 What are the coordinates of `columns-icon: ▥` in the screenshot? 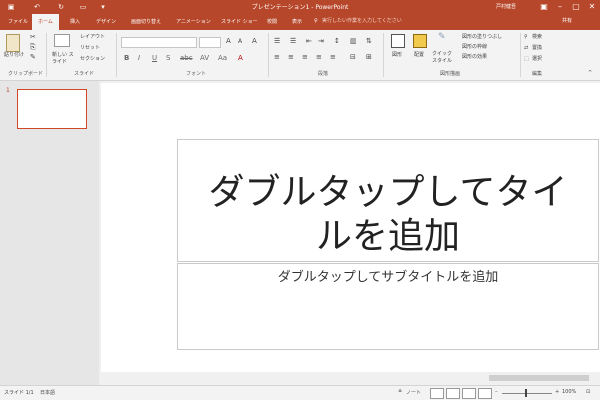 It's located at (353, 41).